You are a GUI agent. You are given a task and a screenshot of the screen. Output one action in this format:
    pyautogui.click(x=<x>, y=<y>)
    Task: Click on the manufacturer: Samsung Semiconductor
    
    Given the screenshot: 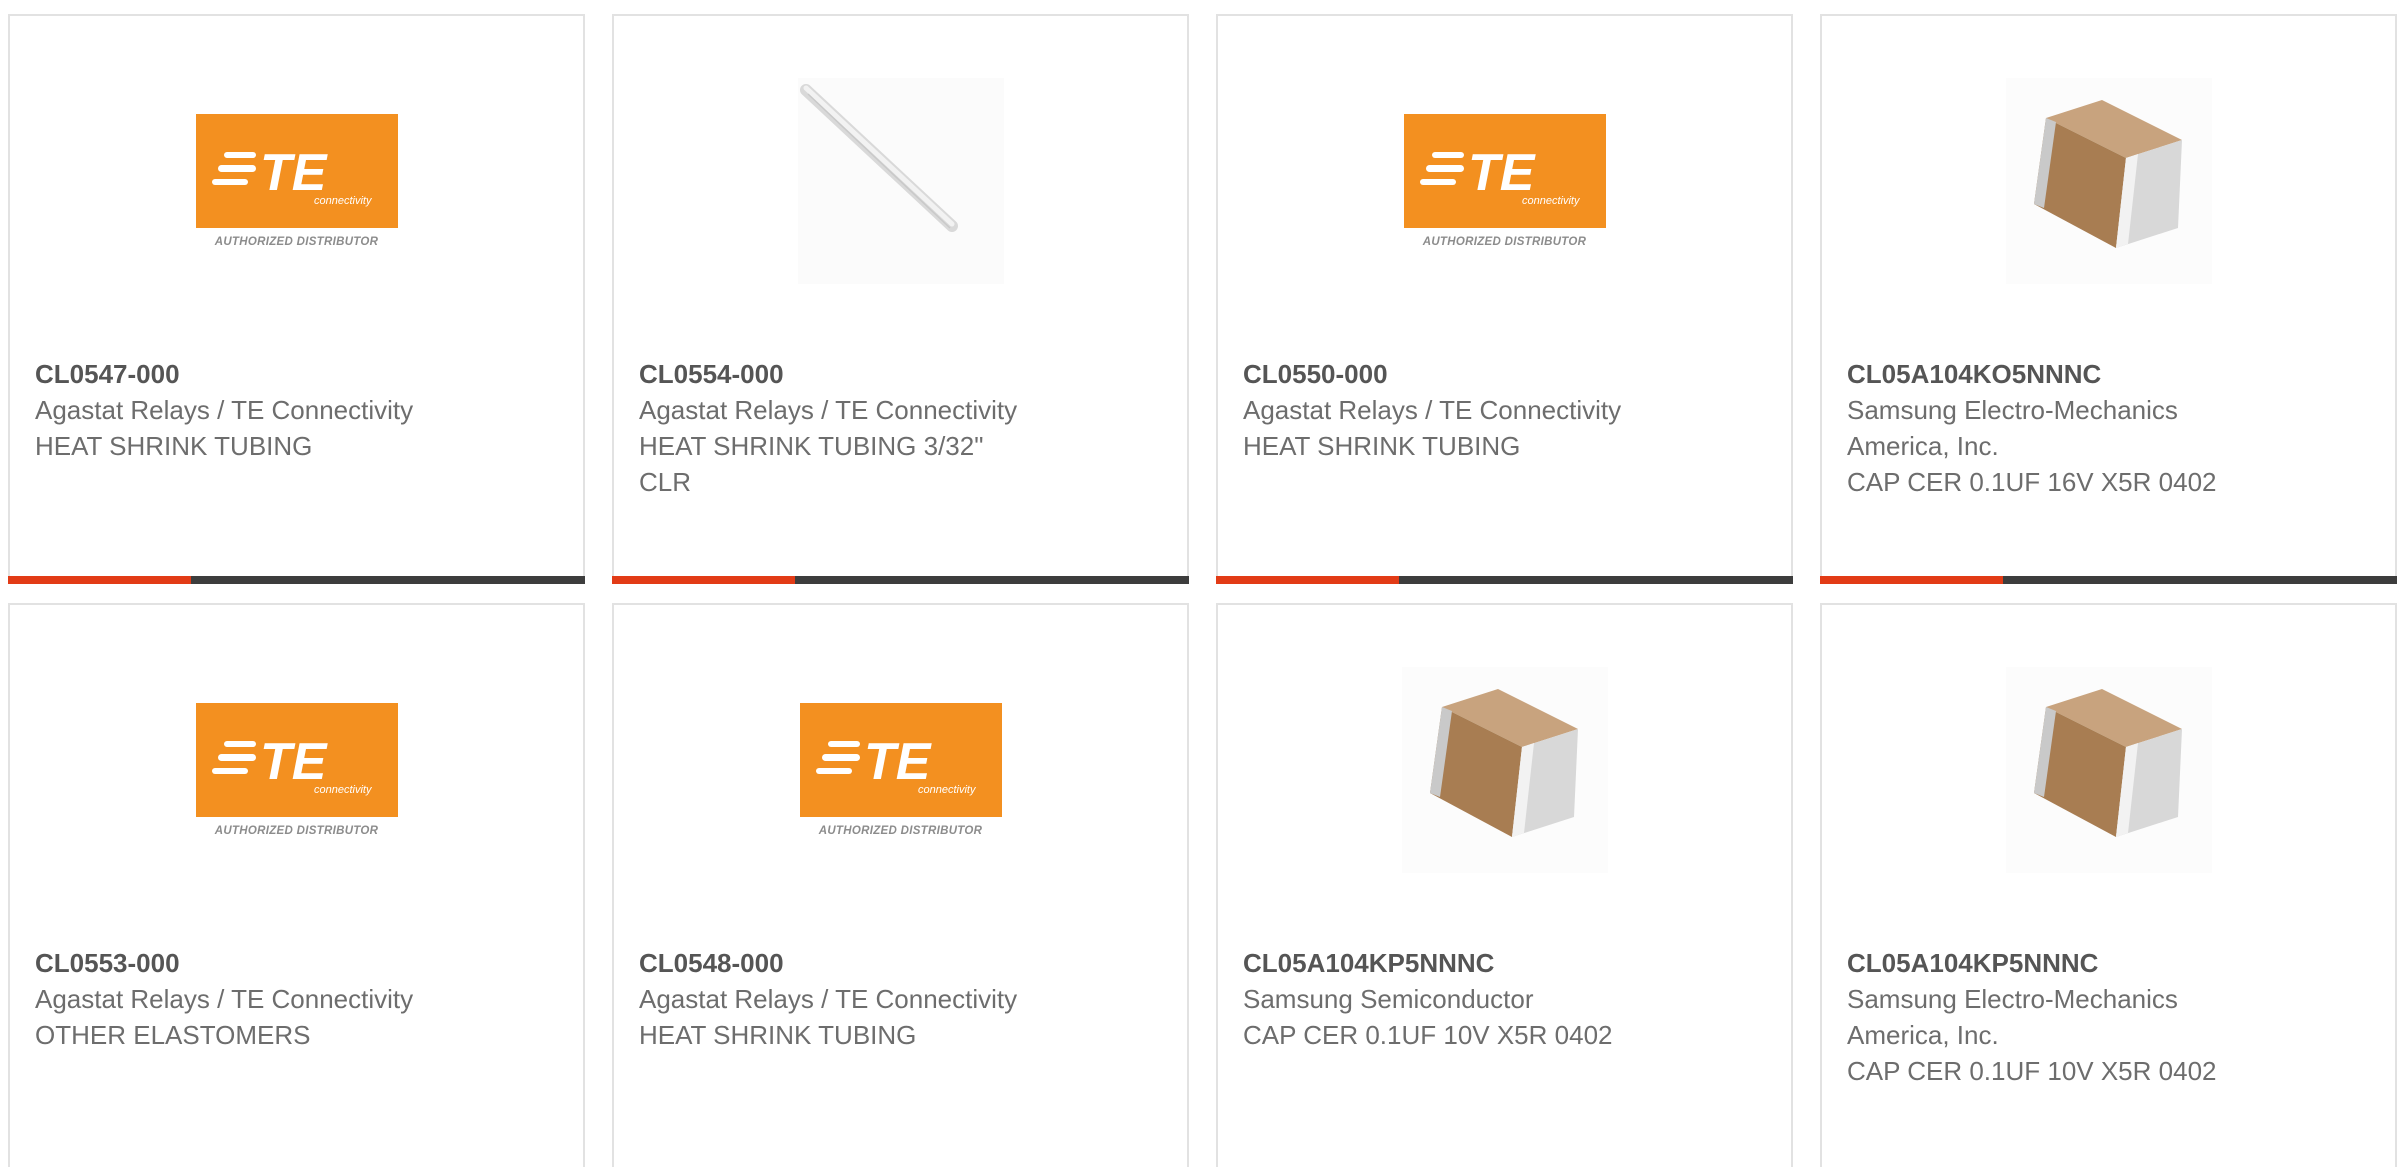 What is the action you would take?
    pyautogui.click(x=1388, y=999)
    